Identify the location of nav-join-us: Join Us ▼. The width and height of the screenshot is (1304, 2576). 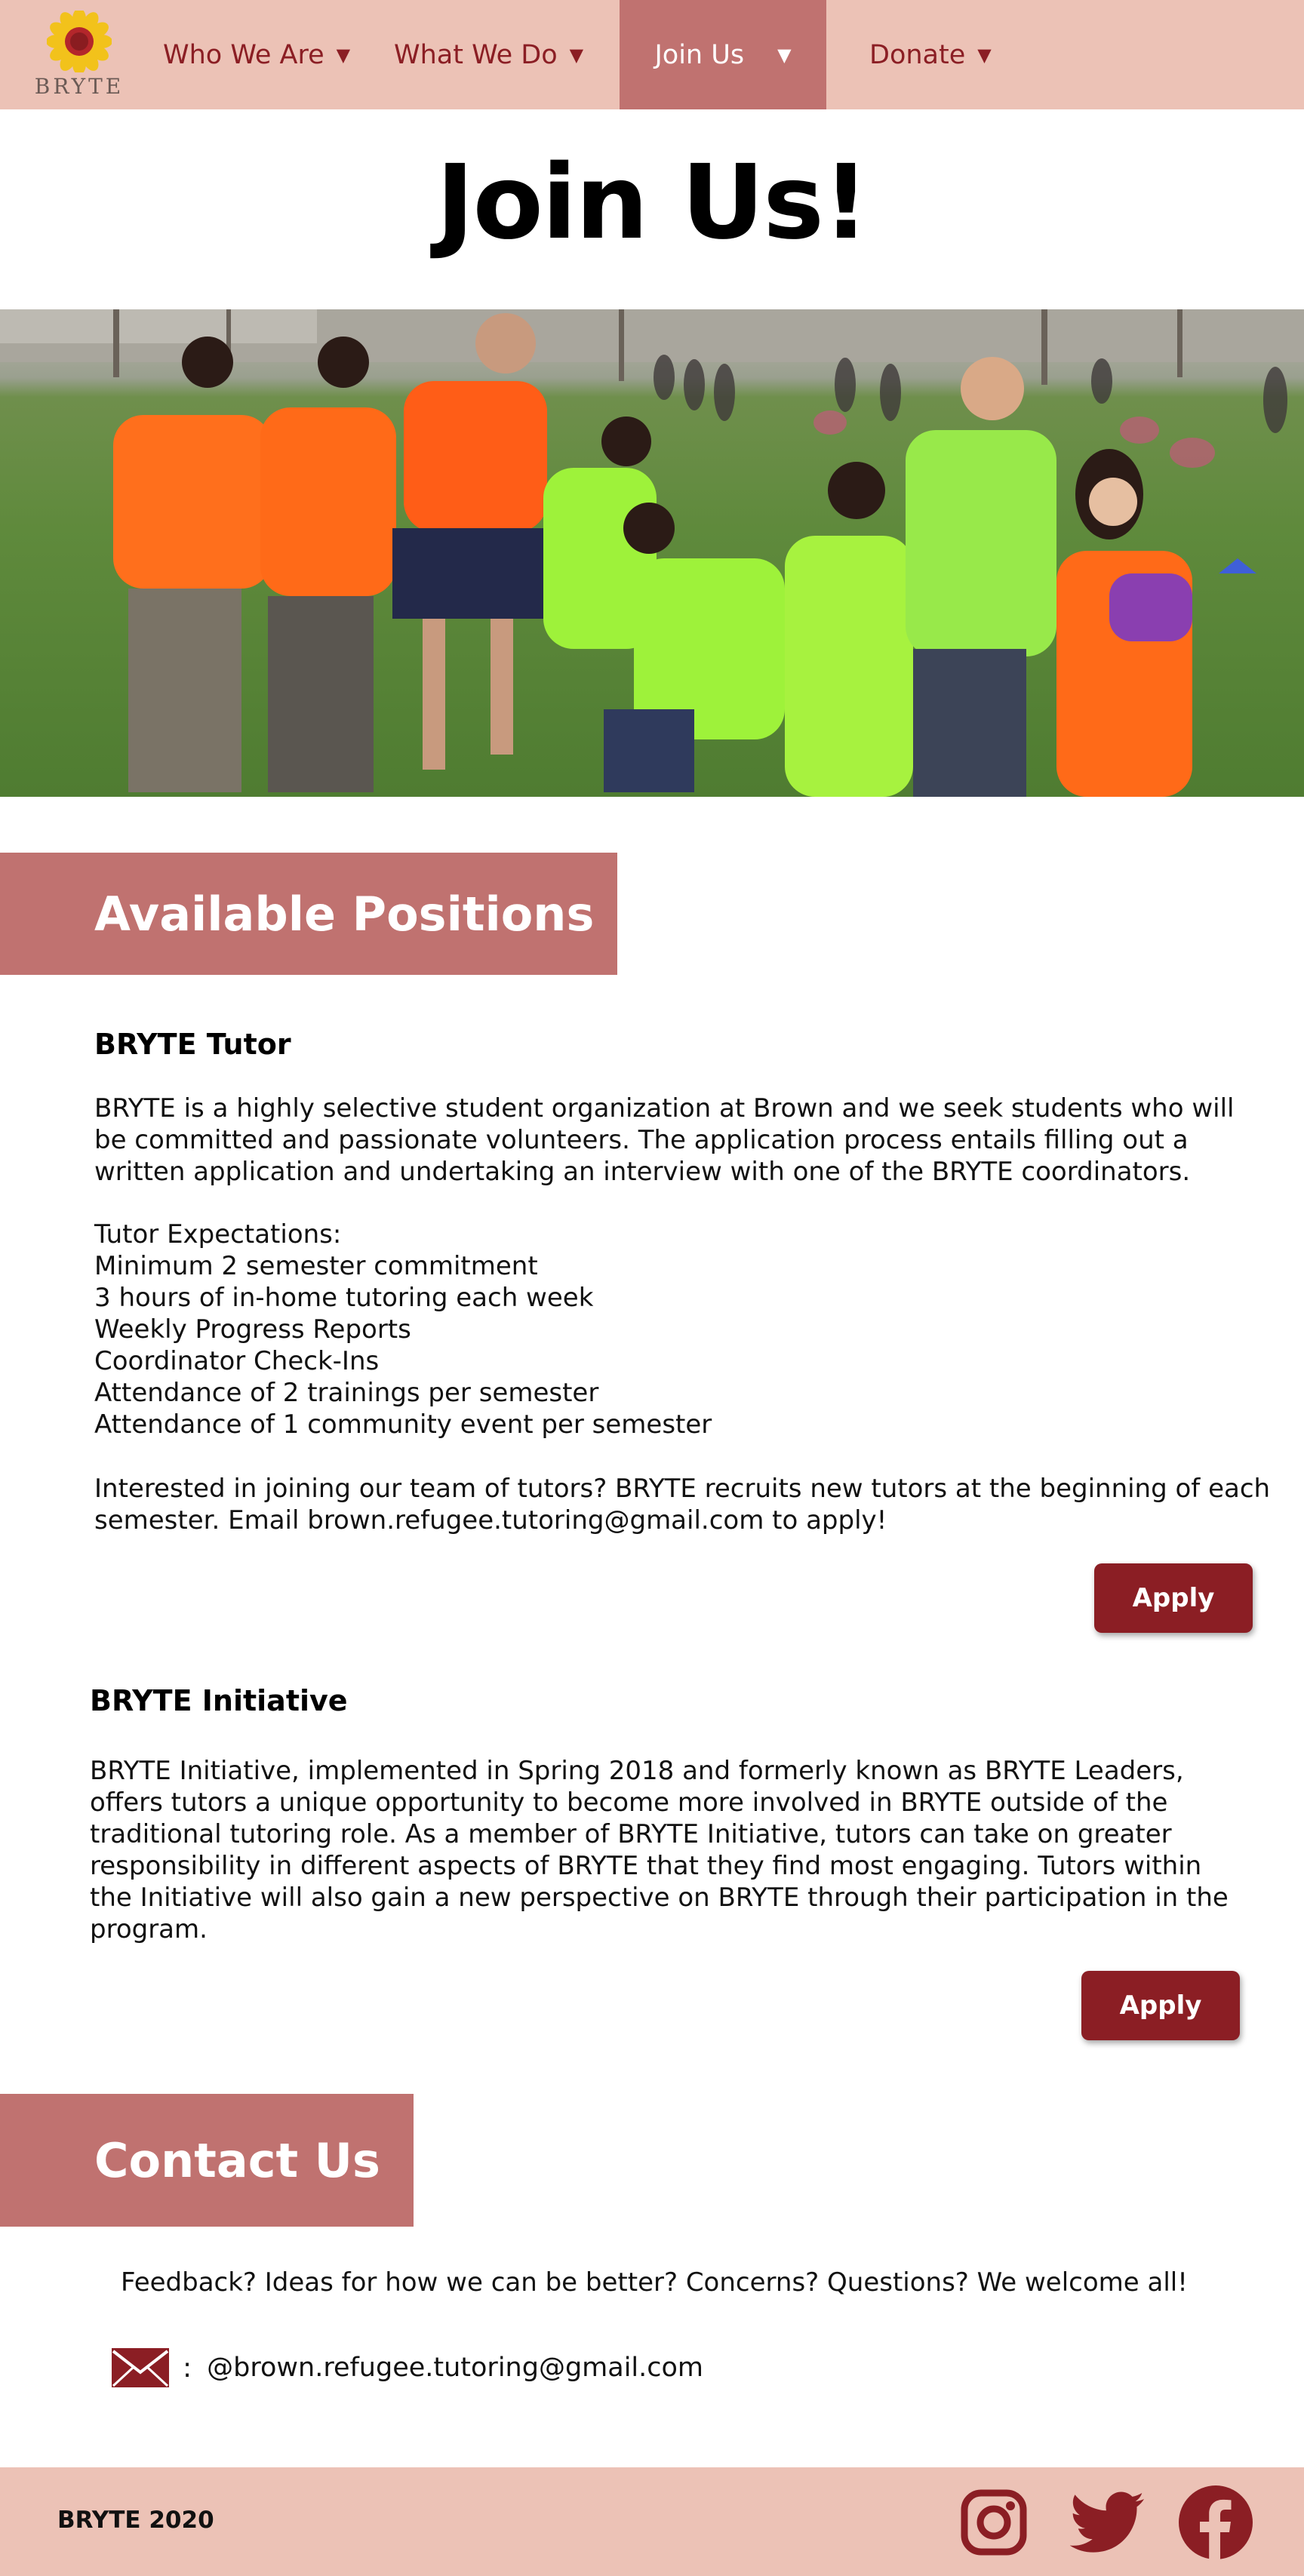
(723, 54).